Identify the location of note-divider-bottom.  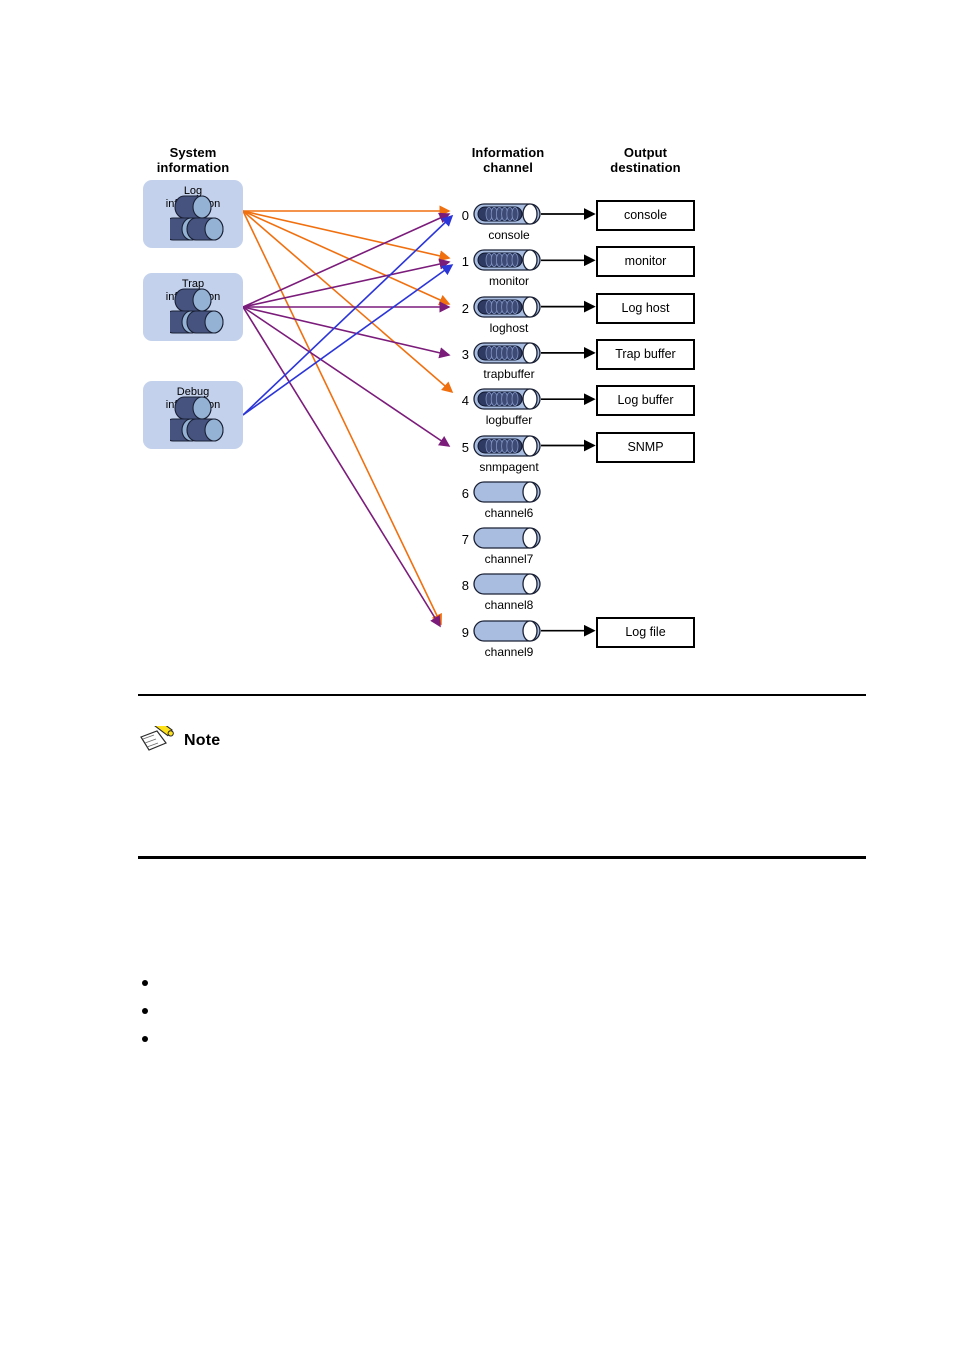
(502, 857).